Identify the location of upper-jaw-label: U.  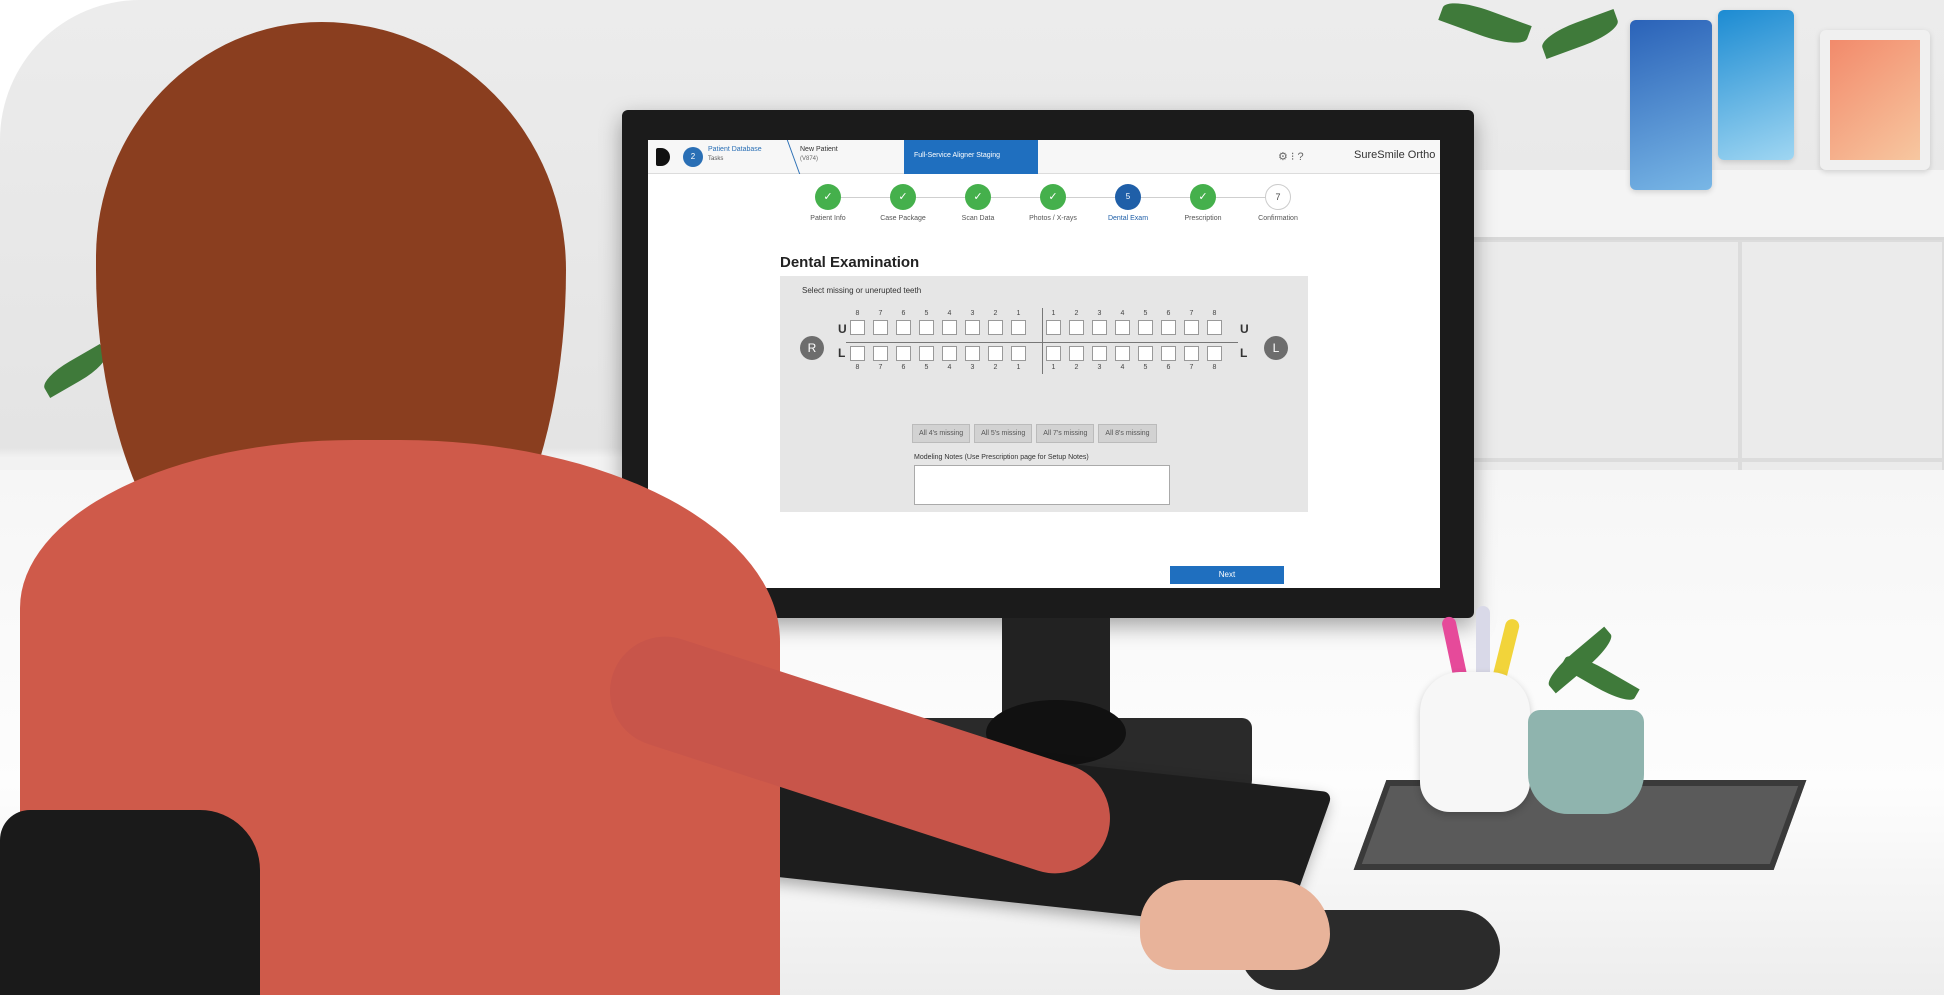
(842, 329).